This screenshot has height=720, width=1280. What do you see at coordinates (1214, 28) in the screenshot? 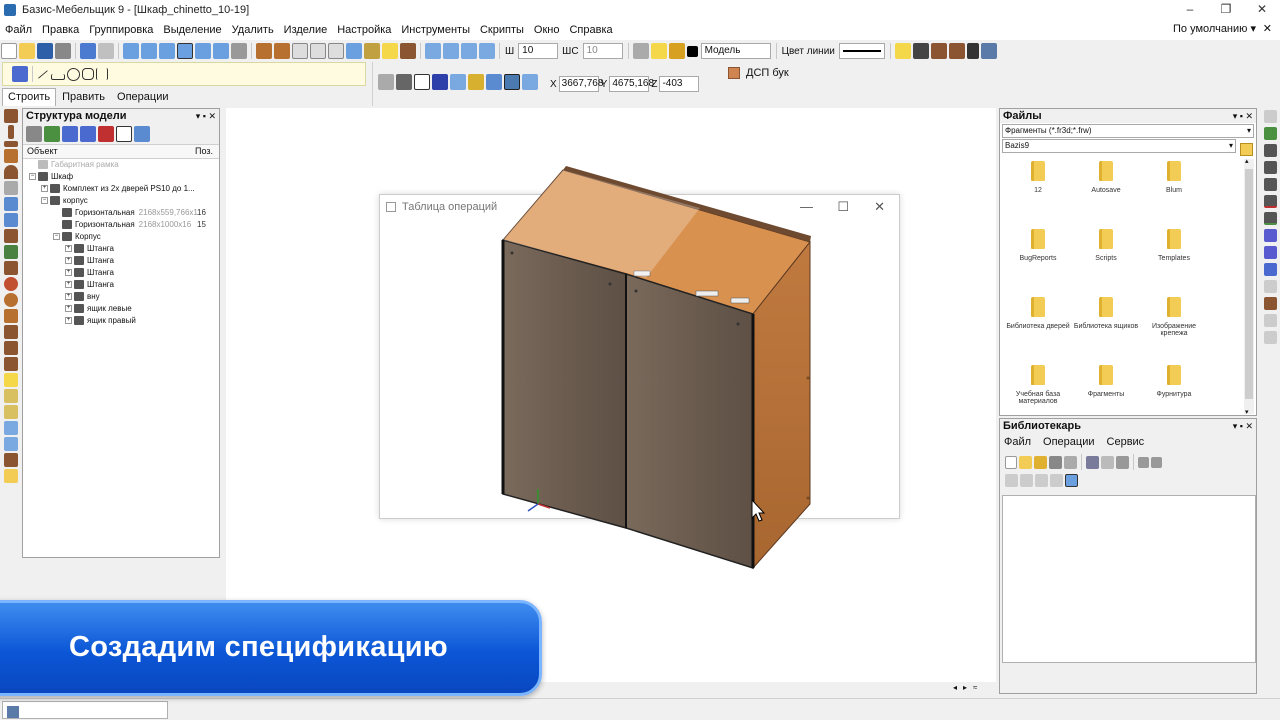
I see `preset-select: По умолчанию ▾` at bounding box center [1214, 28].